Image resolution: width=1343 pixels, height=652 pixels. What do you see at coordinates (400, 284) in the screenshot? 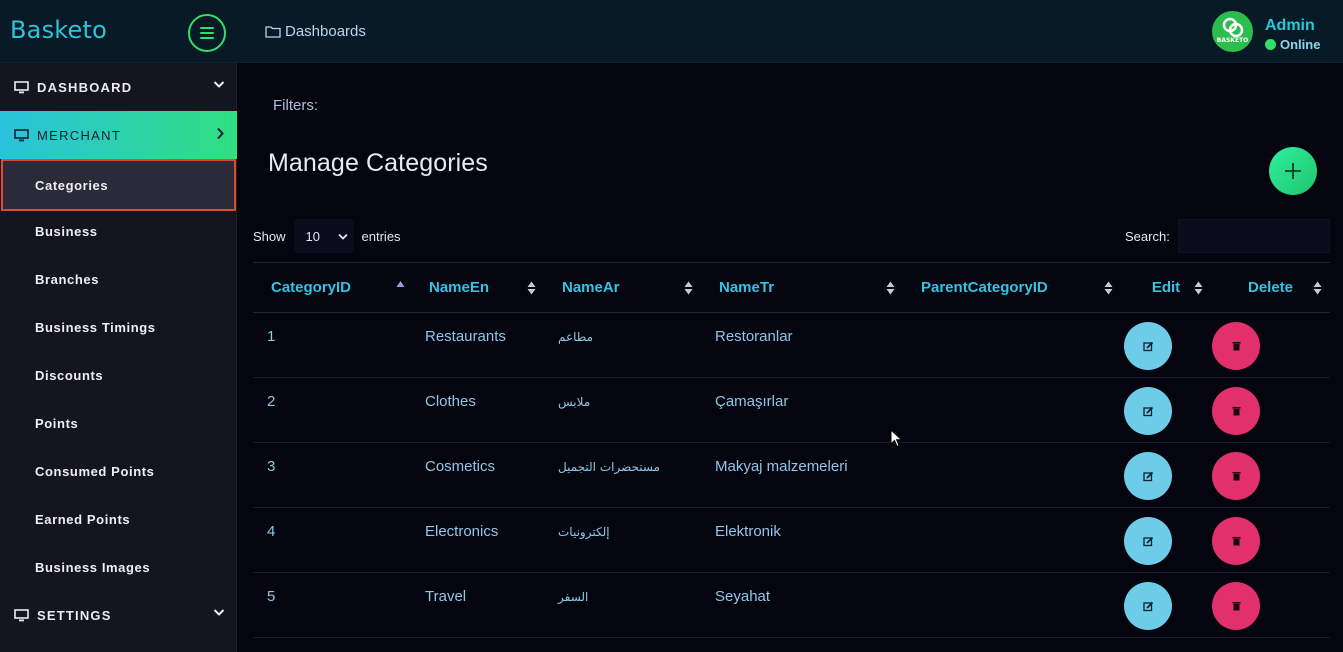
I see `sort-ascending-icon` at bounding box center [400, 284].